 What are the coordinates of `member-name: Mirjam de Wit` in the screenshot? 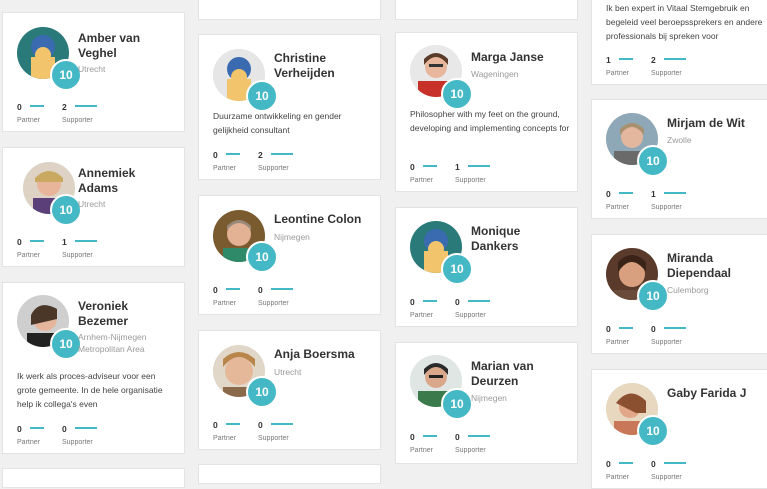 It's located at (717, 123).